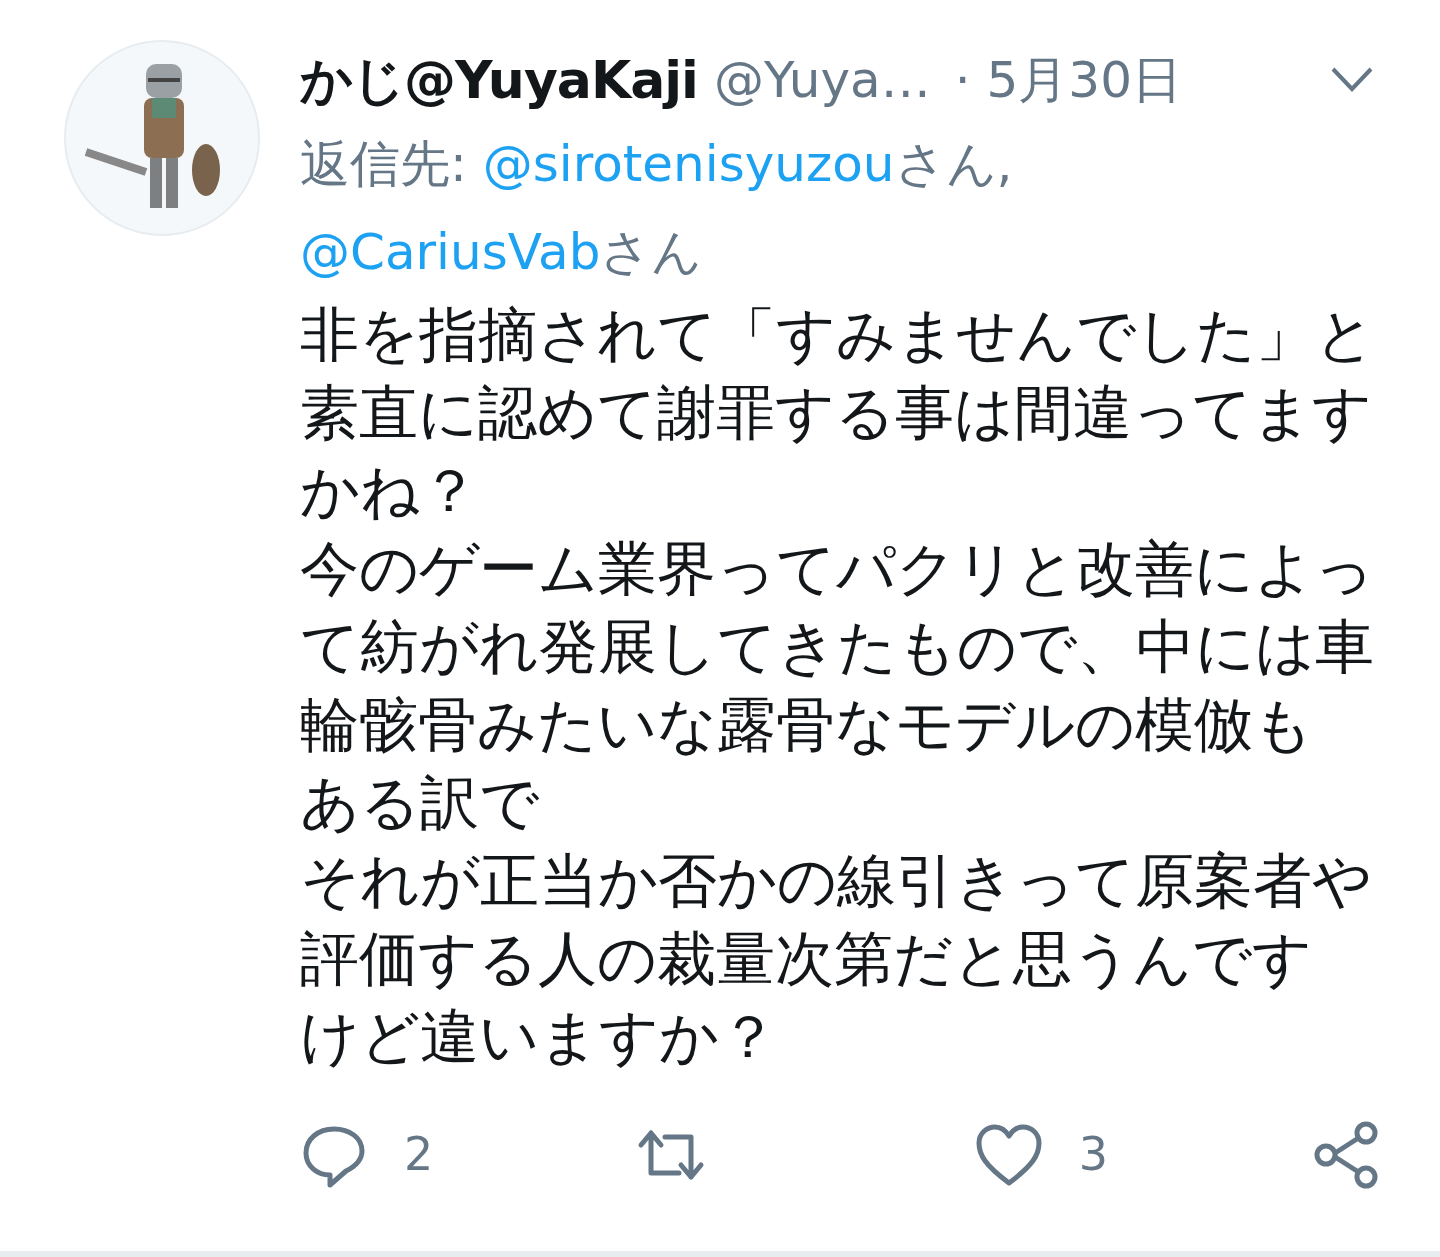 Image resolution: width=1440 pixels, height=1257 pixels. I want to click on tweet-text: 非を指摘されて「すみませんでした」と素直に認めて謝罪する事は間違ってますかね？, so click(837, 413).